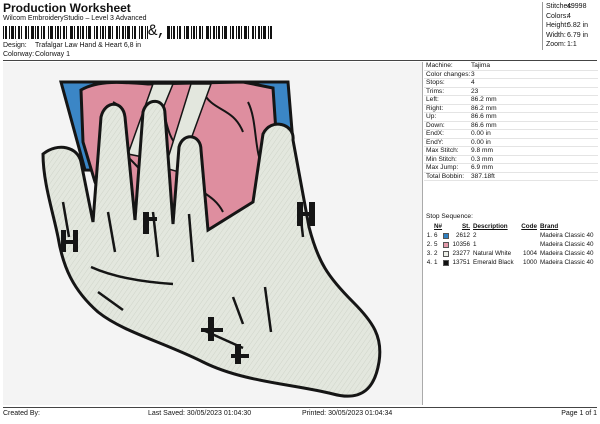  Describe the element at coordinates (511, 75) in the screenshot. I see `info-row: Color changes: 3` at that location.